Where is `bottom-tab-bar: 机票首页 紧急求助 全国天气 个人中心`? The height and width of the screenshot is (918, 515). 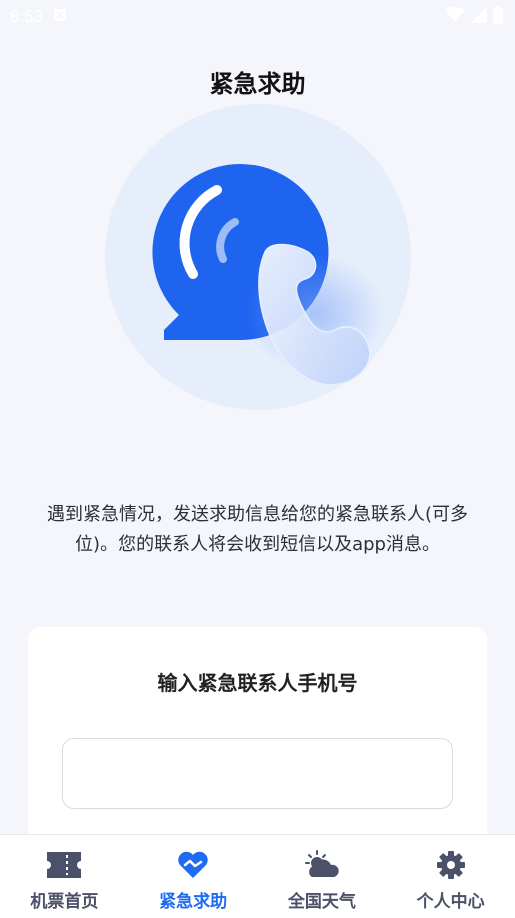
bottom-tab-bar: 机票首页 紧急求助 全国天气 个人中心 is located at coordinates (257, 876).